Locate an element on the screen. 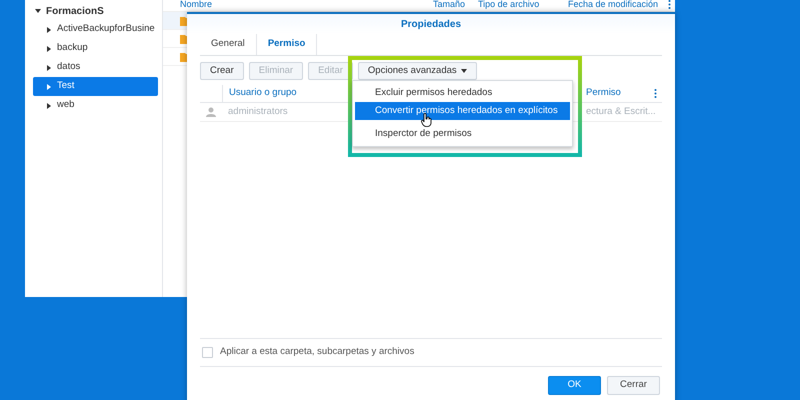 This screenshot has height=400, width=800. menu-item: Insperctor de permisos is located at coordinates (462, 134).